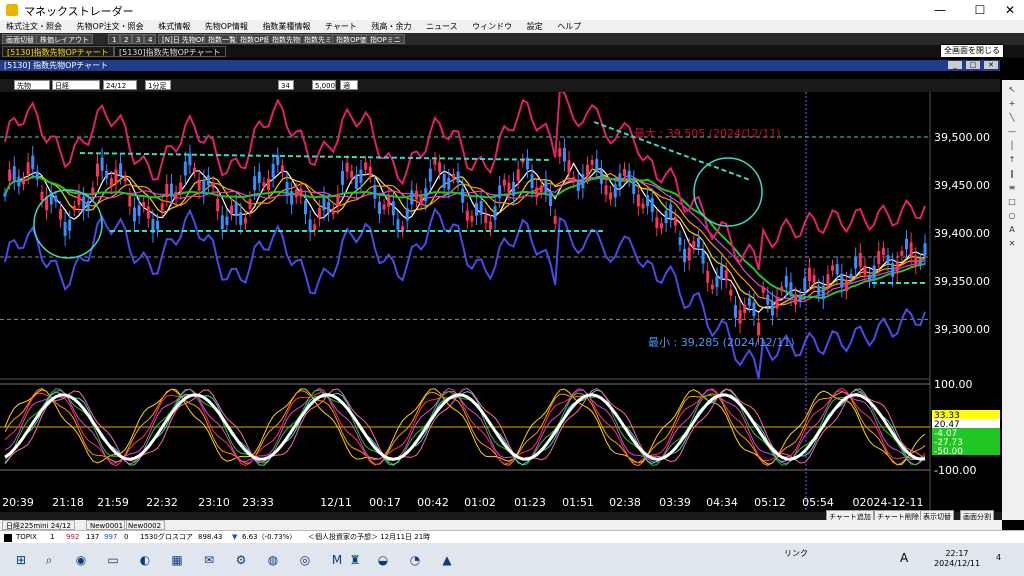 Image resolution: width=1024 pixels, height=576 pixels. Describe the element at coordinates (286, 39) in the screenshot. I see `index-futures-button: 指数先物` at that location.